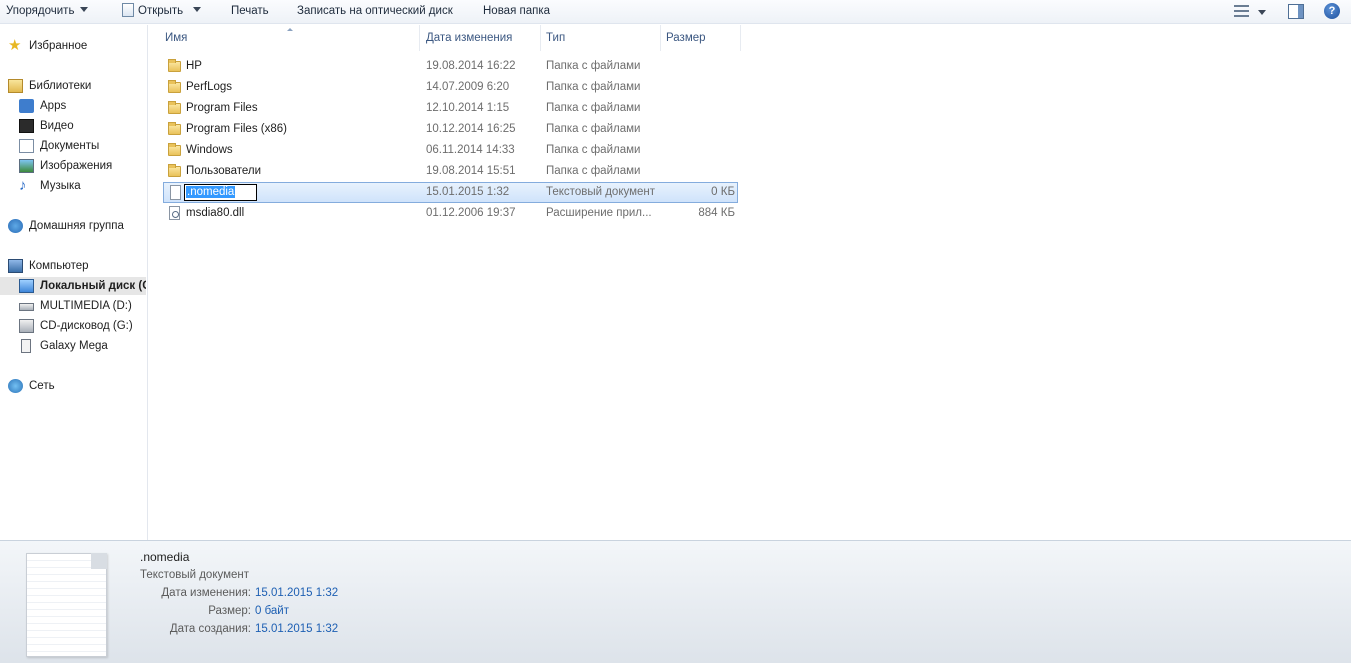 The image size is (1351, 663). What do you see at coordinates (1332, 11) in the screenshot?
I see `help-icon: ?` at bounding box center [1332, 11].